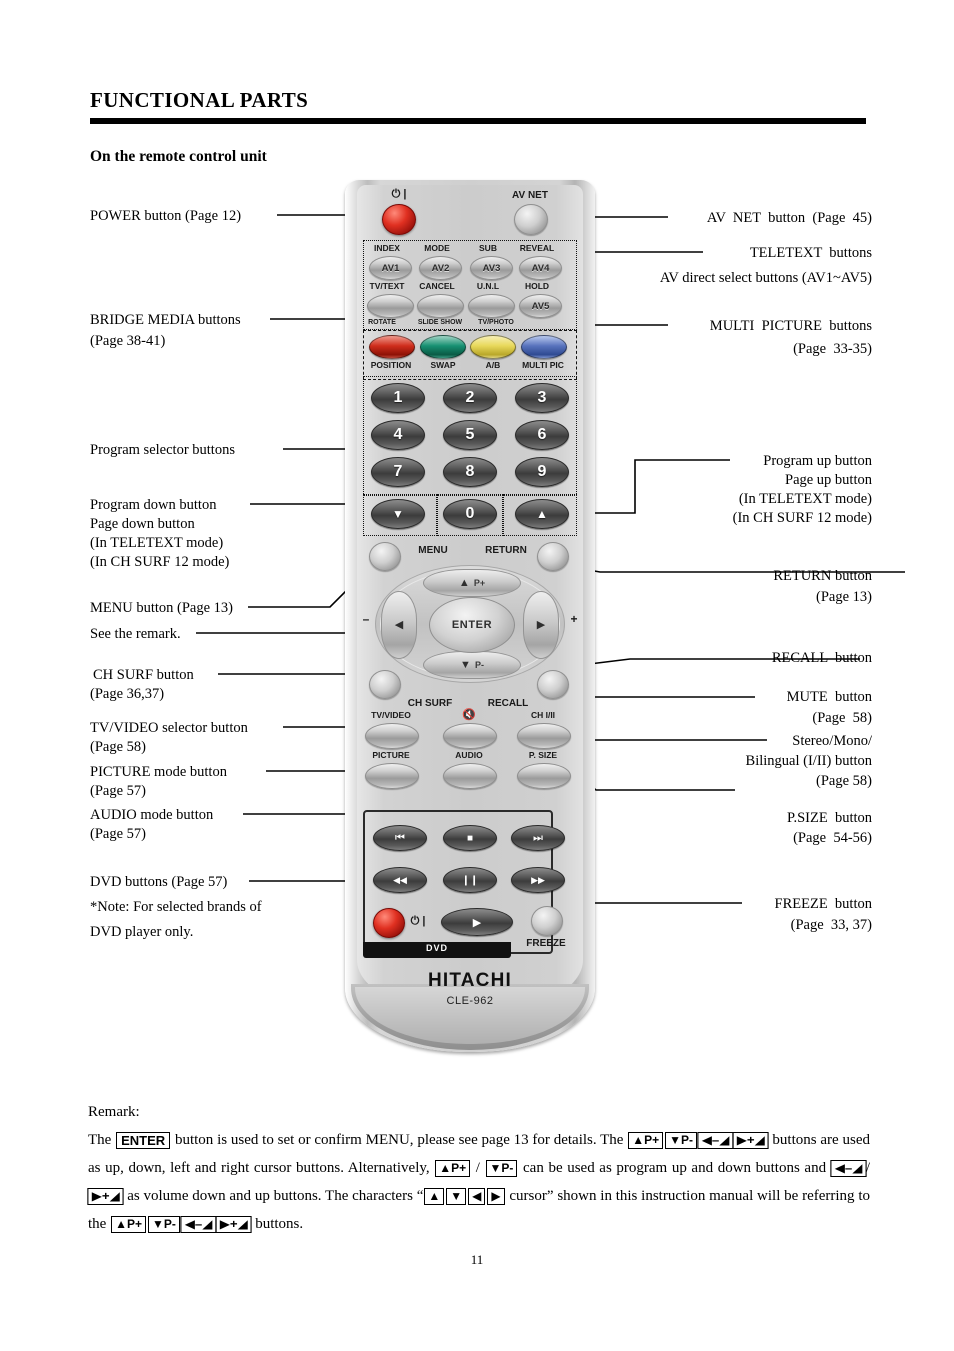 The width and height of the screenshot is (954, 1351). Describe the element at coordinates (464, 582) in the screenshot. I see `up-arrow-icon: ▲` at that location.